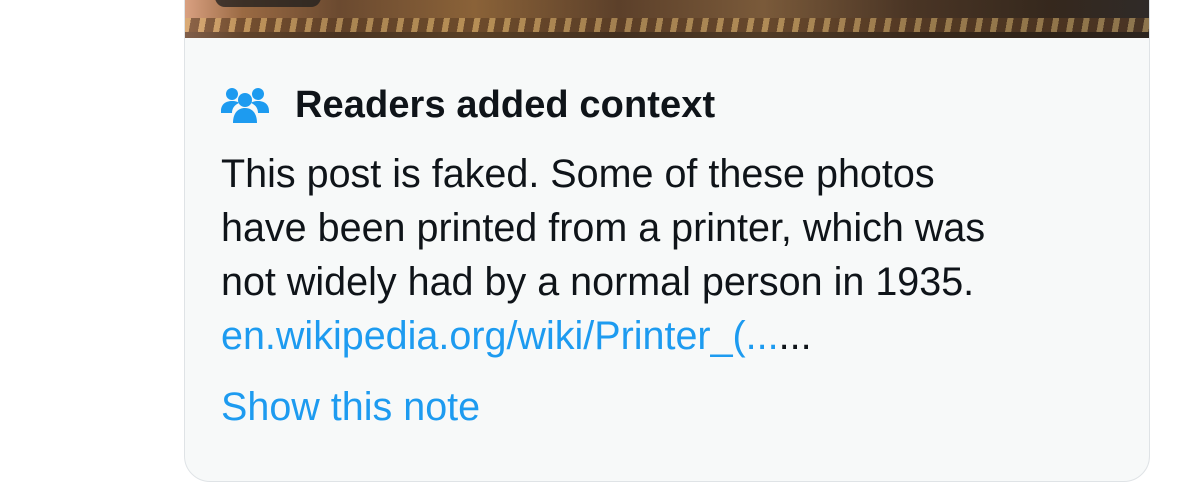  What do you see at coordinates (268, 3) in the screenshot?
I see `media-overlay-badge` at bounding box center [268, 3].